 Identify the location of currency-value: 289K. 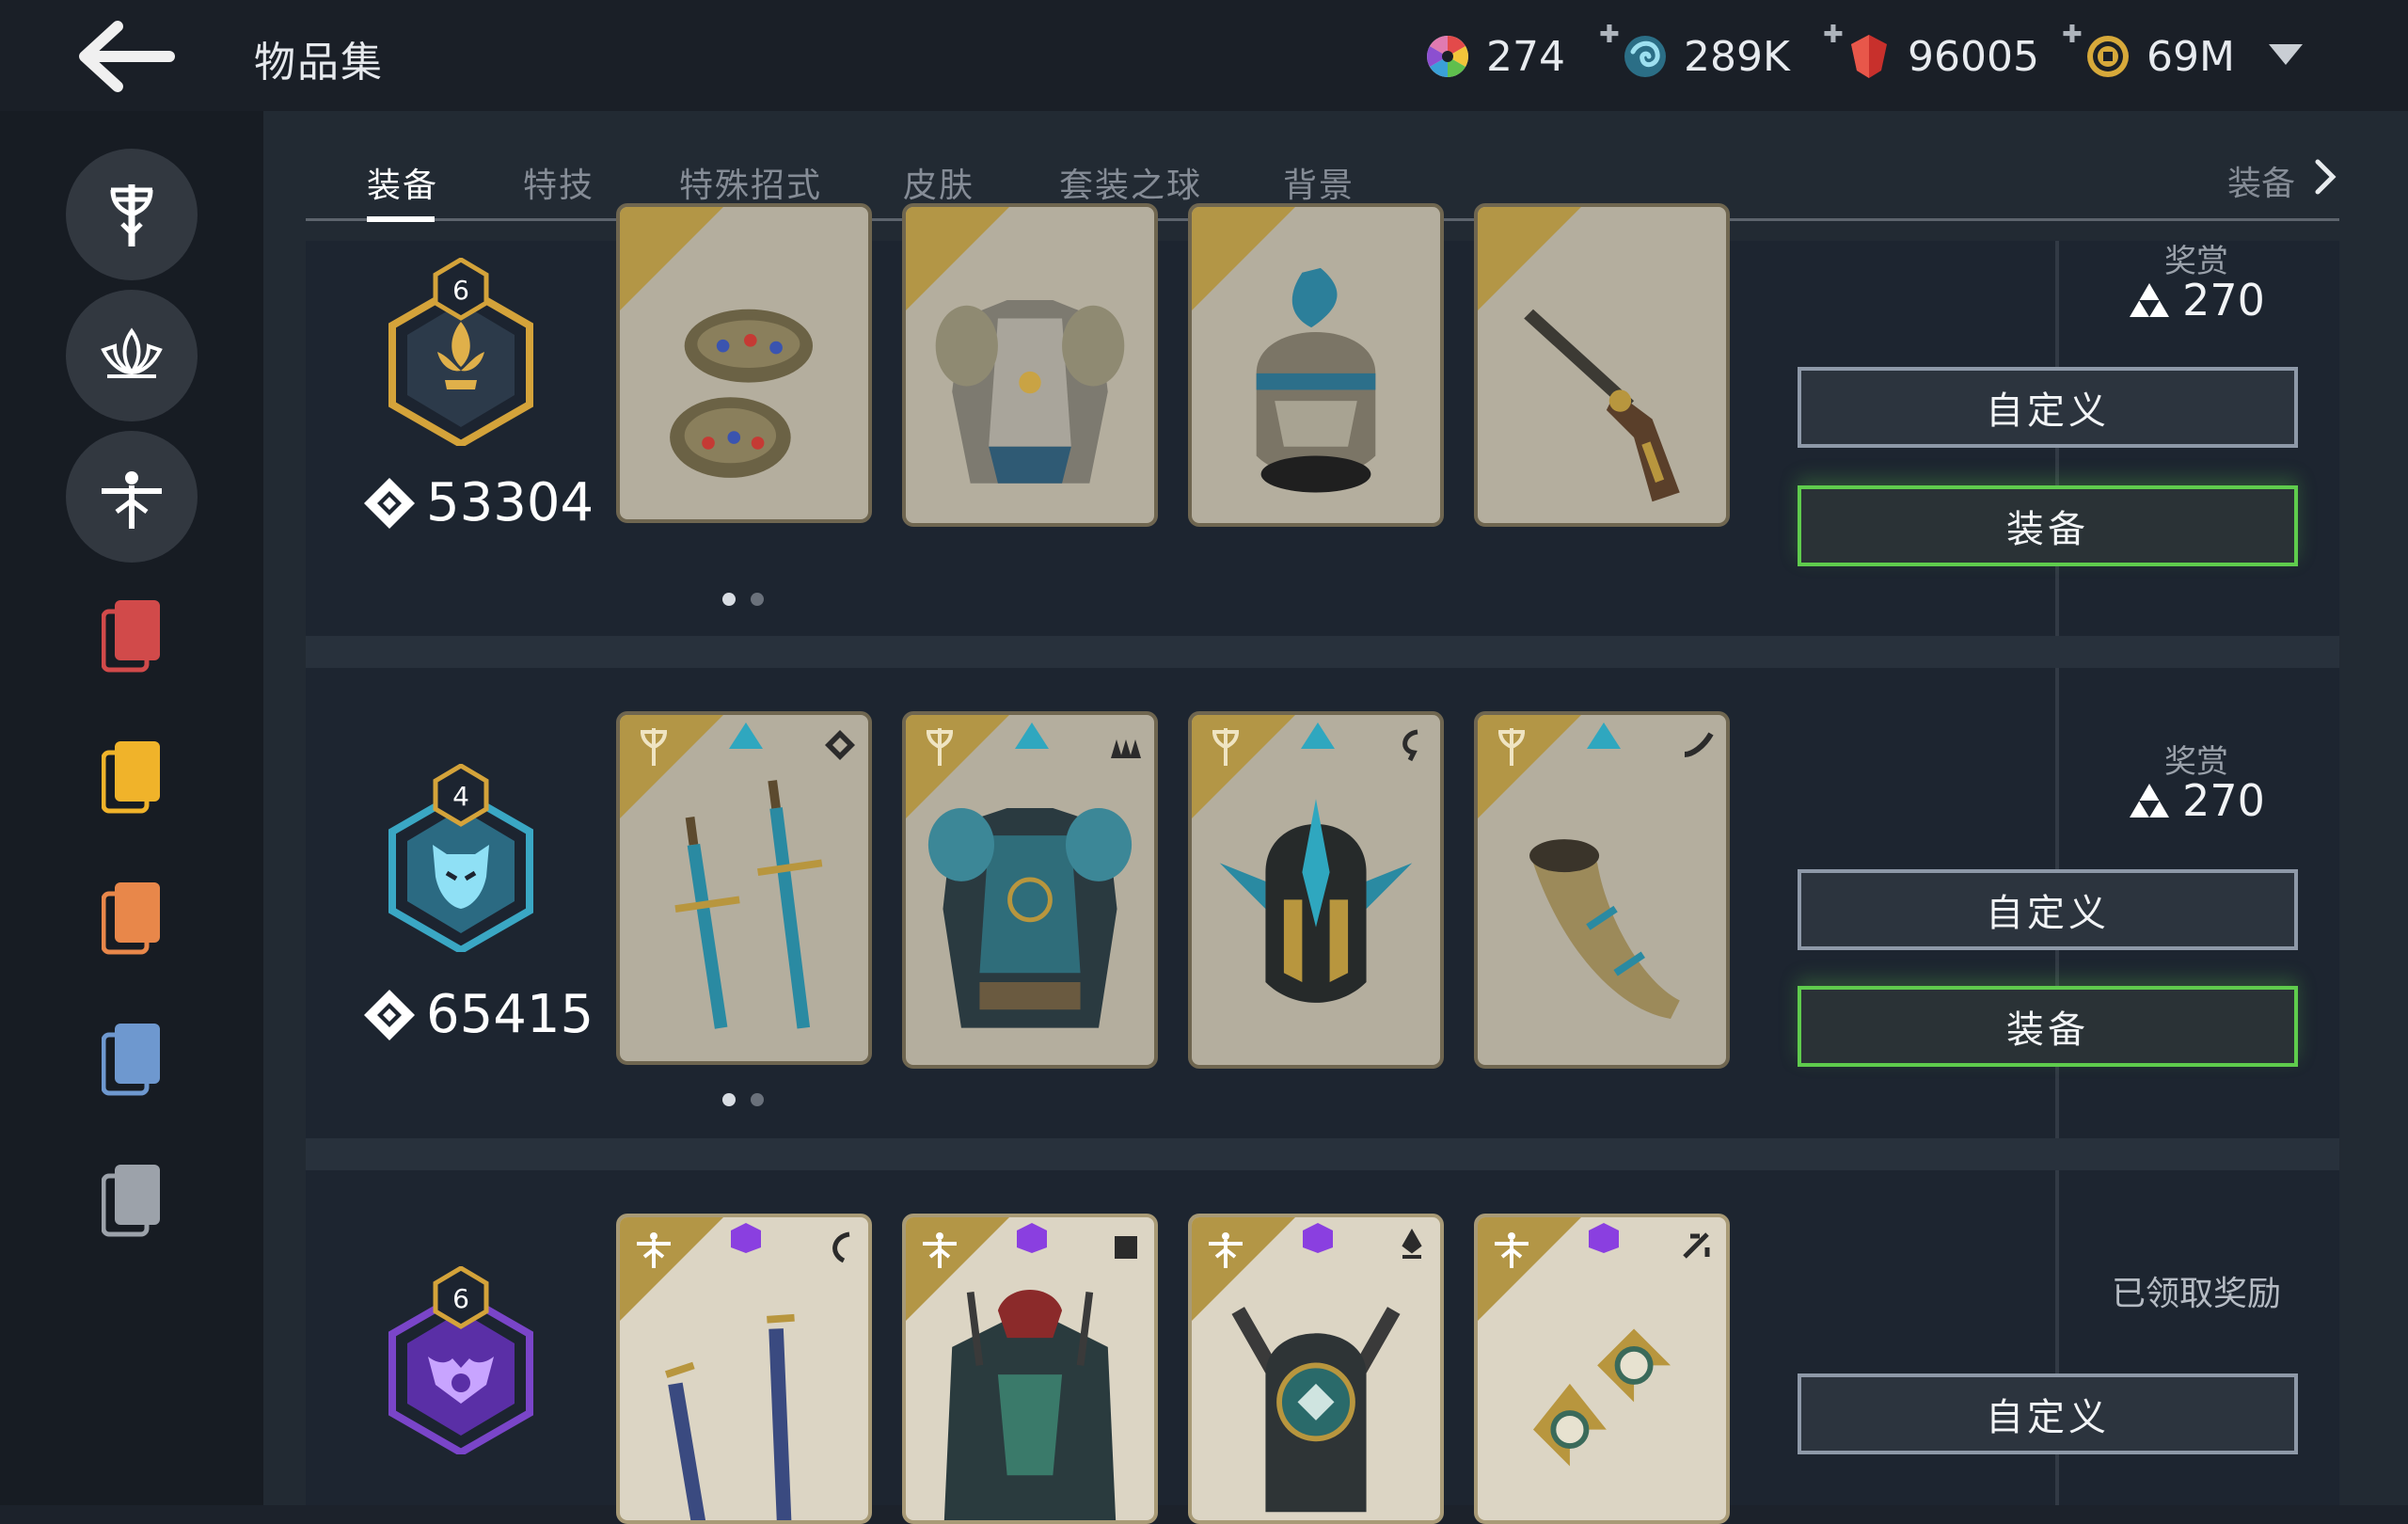
(1737, 57).